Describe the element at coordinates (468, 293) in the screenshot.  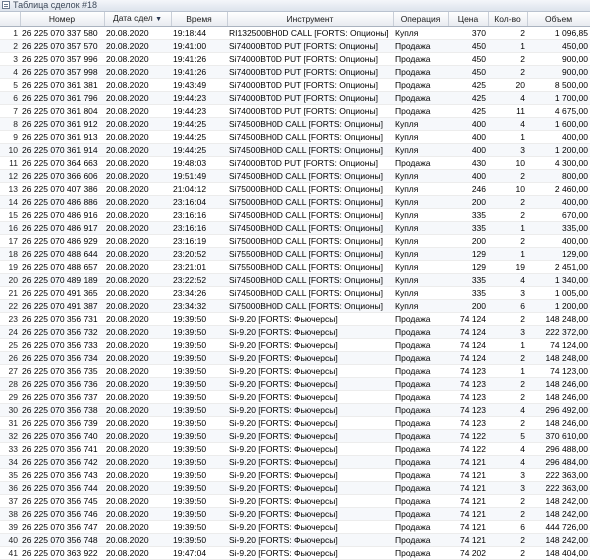
I see `cell-price: 335` at that location.